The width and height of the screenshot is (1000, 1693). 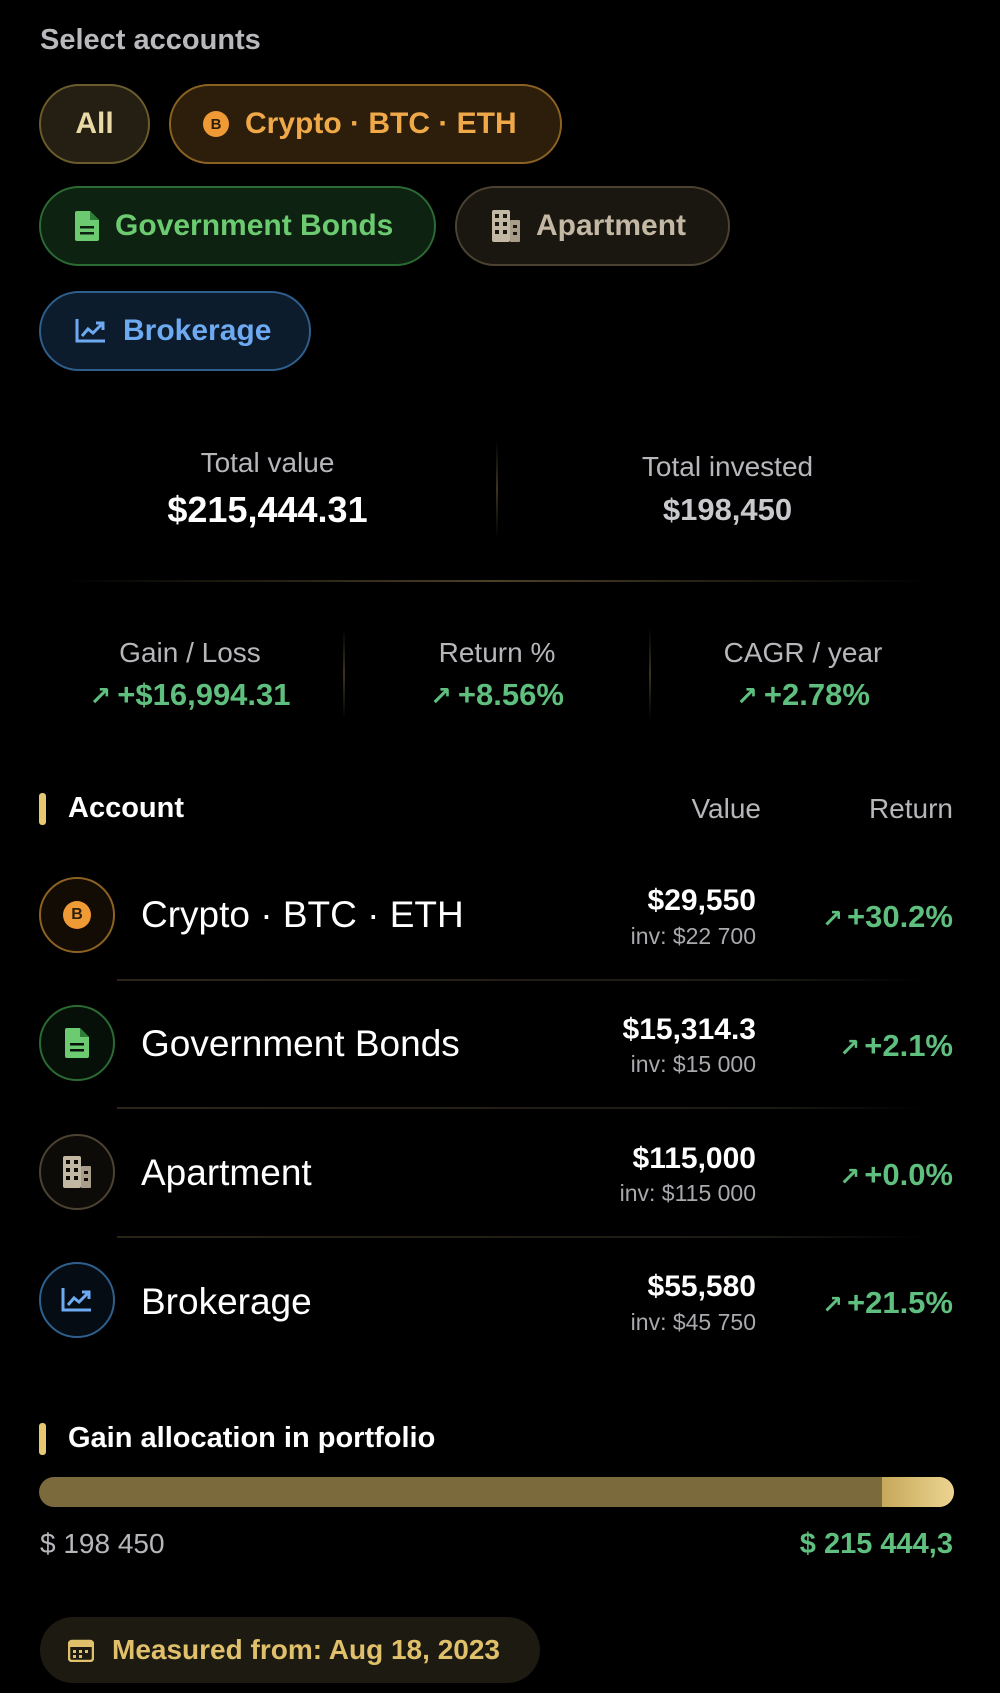 I want to click on total-value-label: Total value, so click(x=267, y=462).